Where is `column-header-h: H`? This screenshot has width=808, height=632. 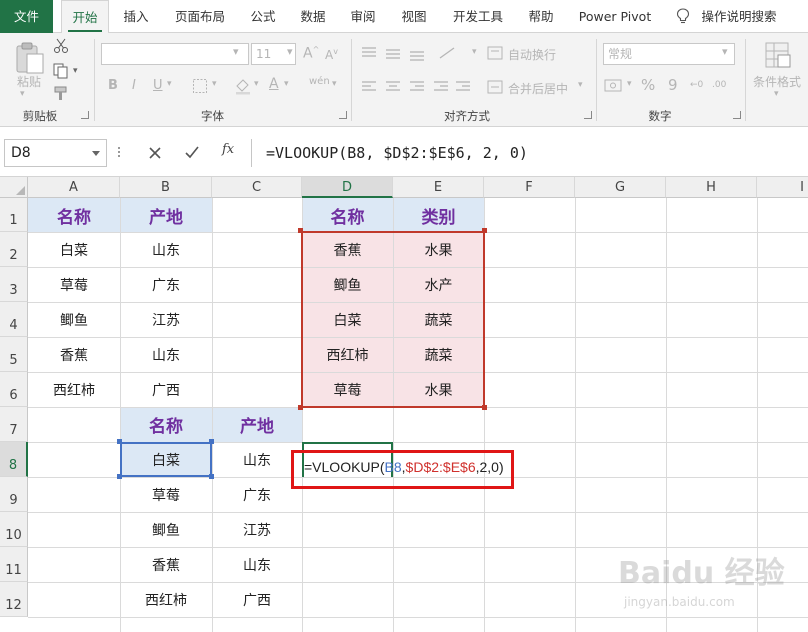
column-header-h: H is located at coordinates (711, 187).